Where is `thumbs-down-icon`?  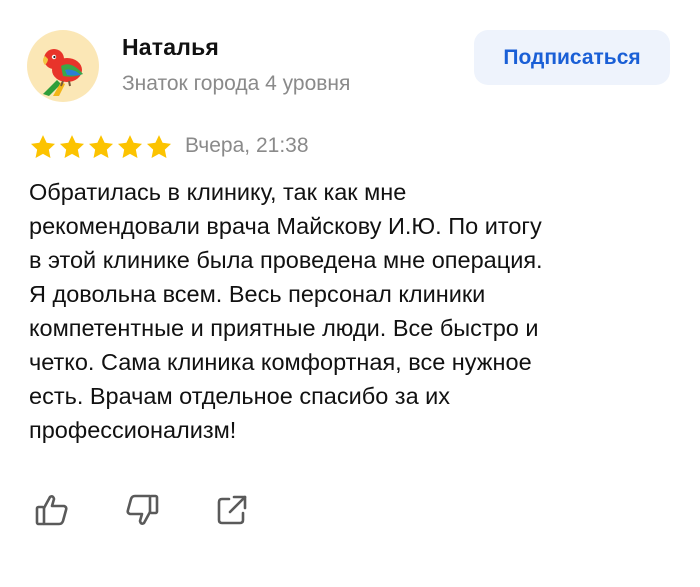
thumbs-down-icon is located at coordinates (142, 509).